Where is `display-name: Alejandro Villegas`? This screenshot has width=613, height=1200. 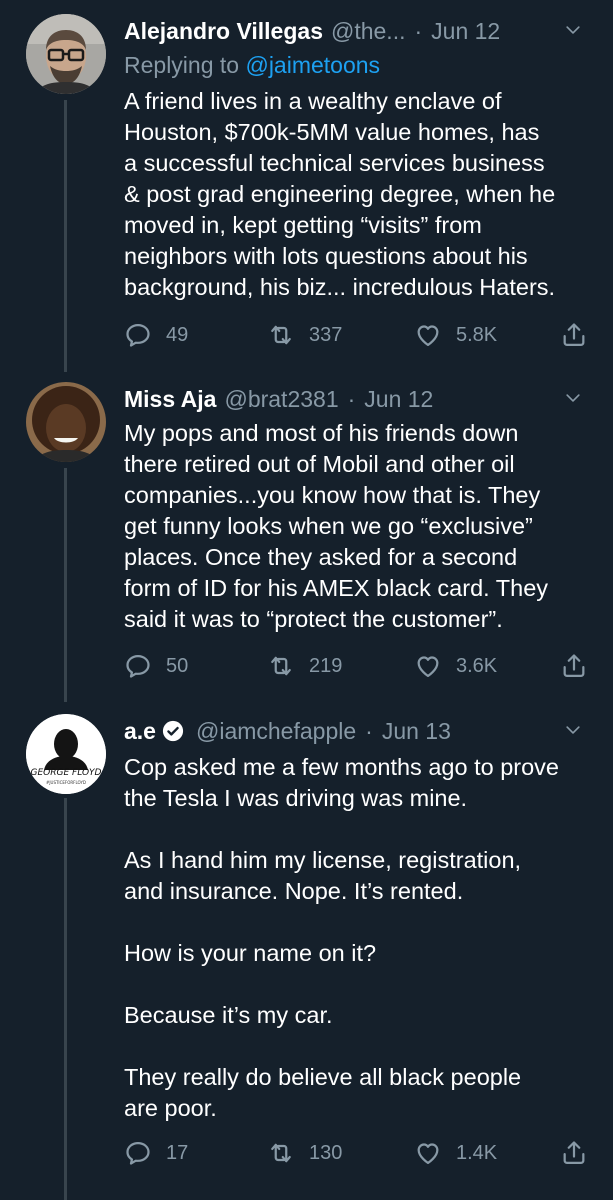
display-name: Alejandro Villegas is located at coordinates (223, 31).